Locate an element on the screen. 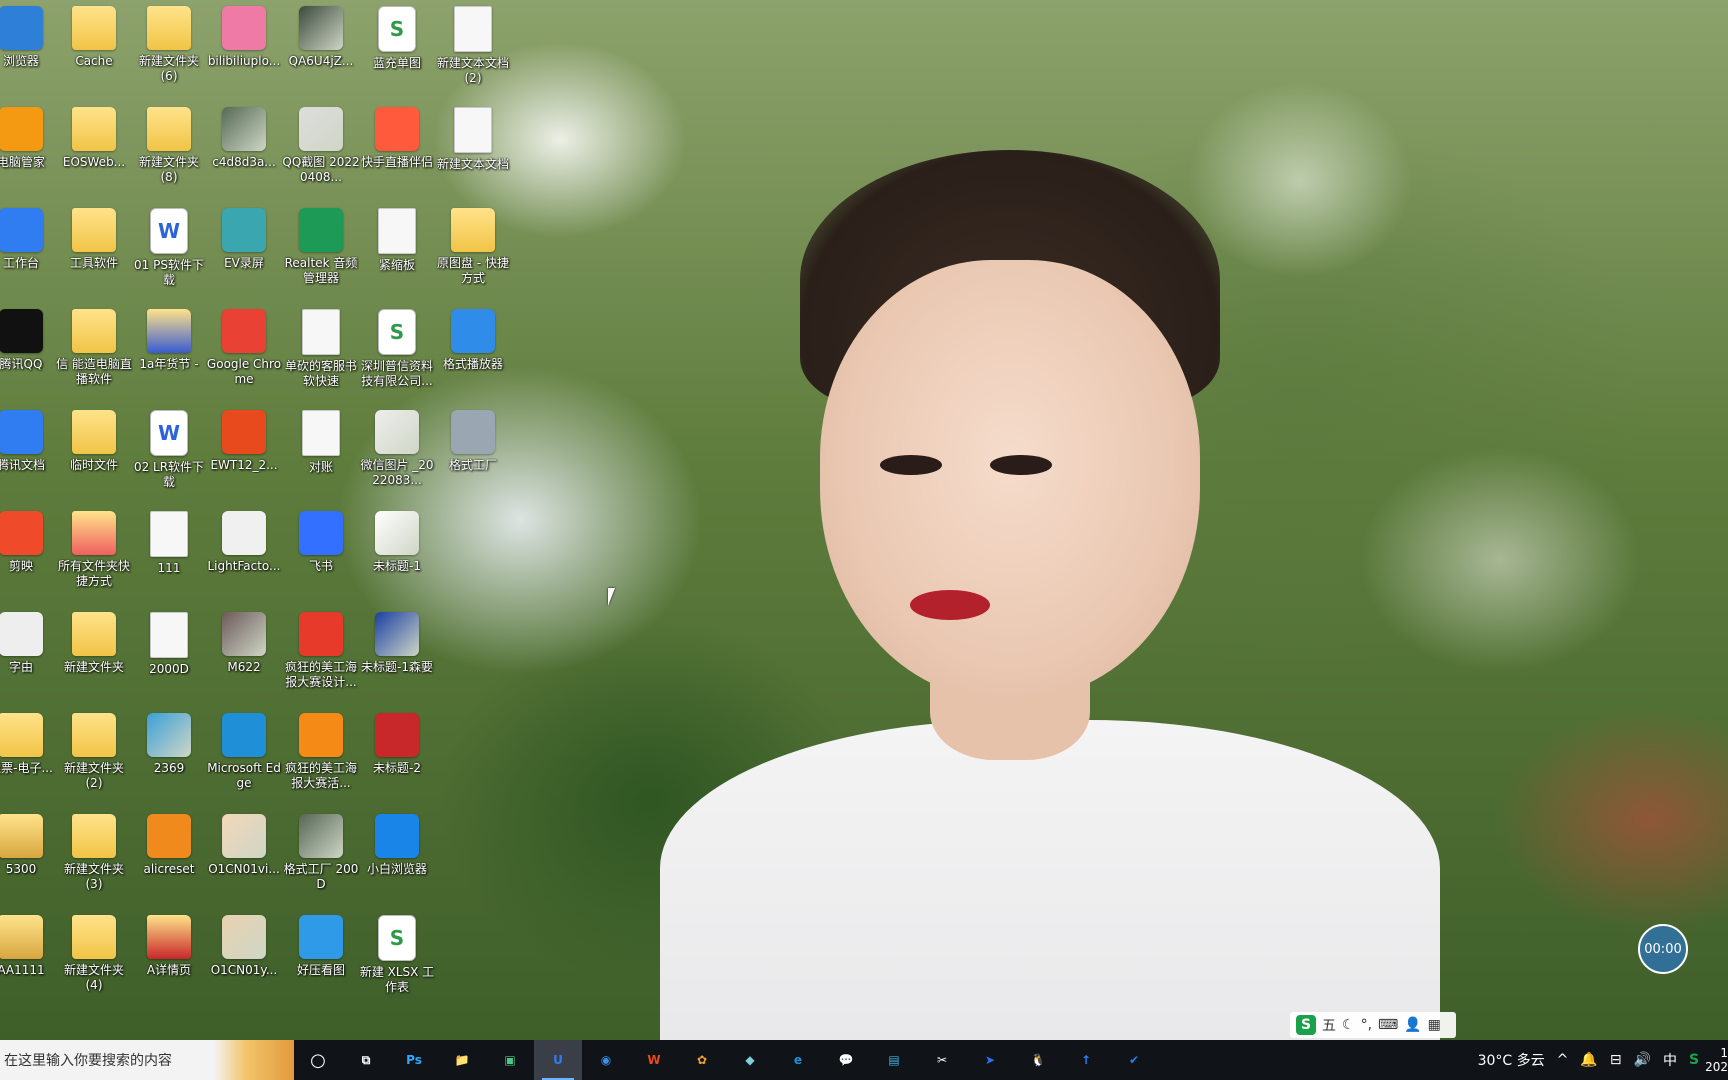  weather-widget: 30°C 多云 is located at coordinates (1511, 1060).